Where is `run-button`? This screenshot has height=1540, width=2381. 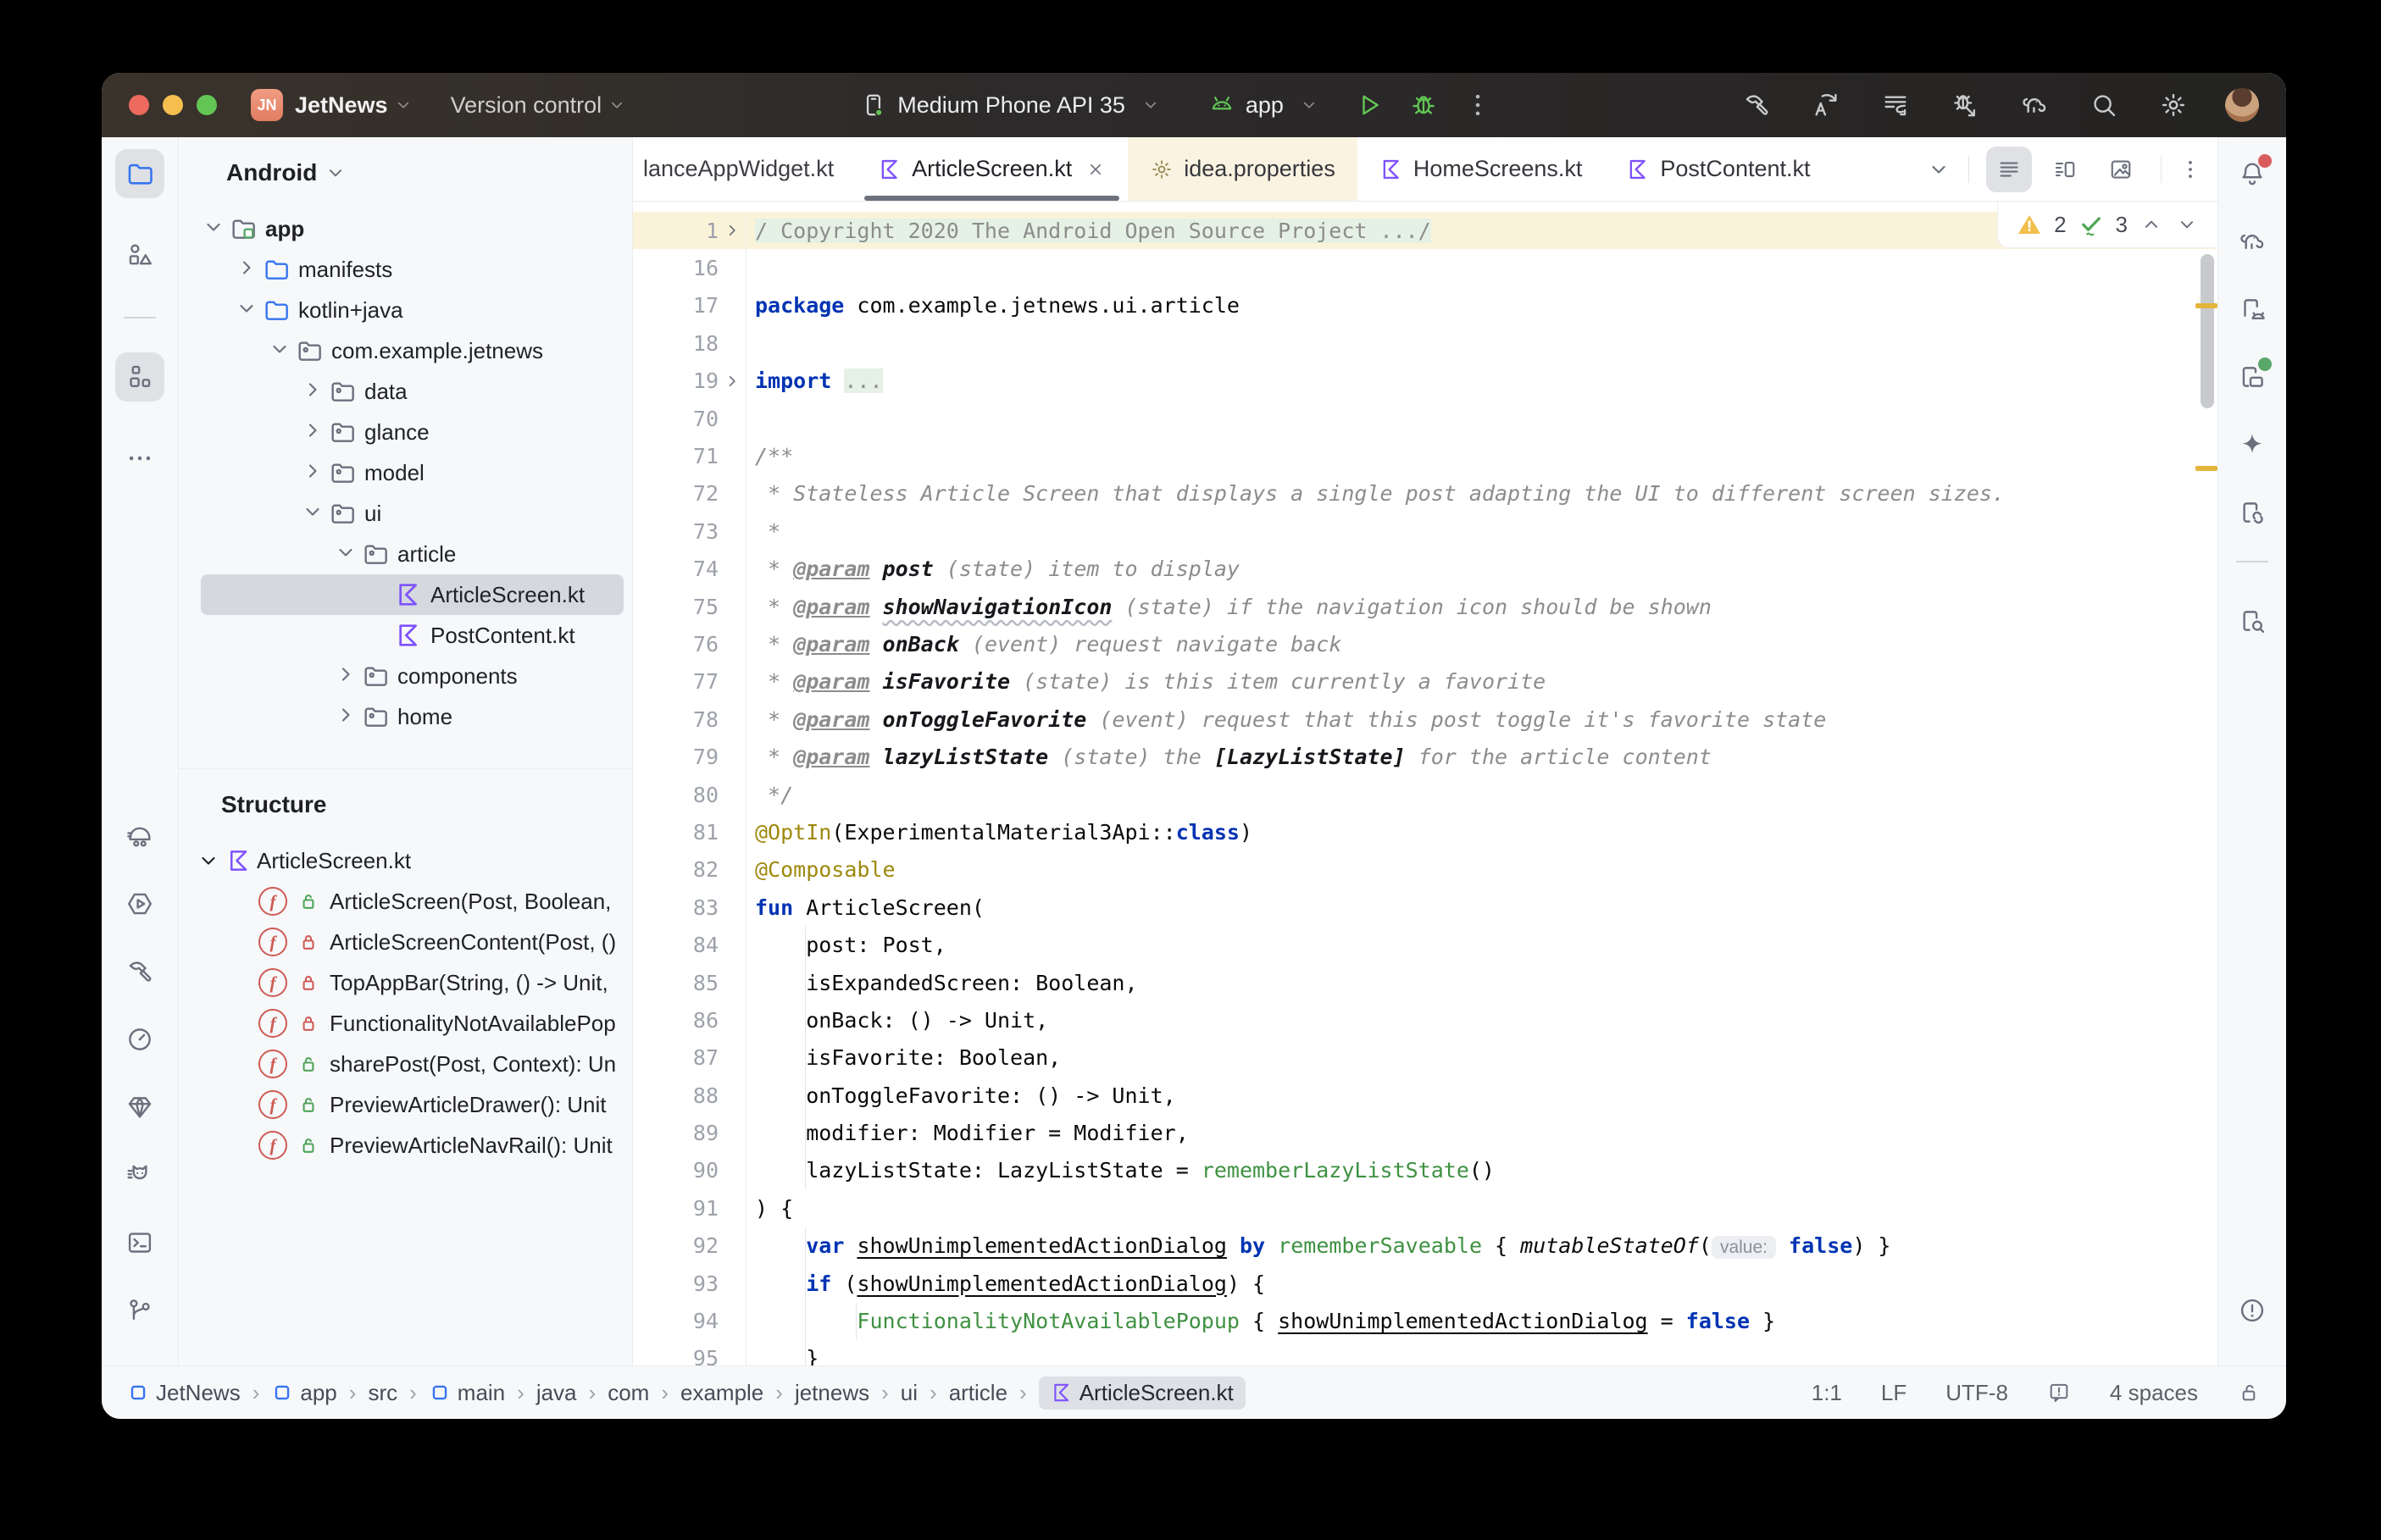
run-button is located at coordinates (1370, 105).